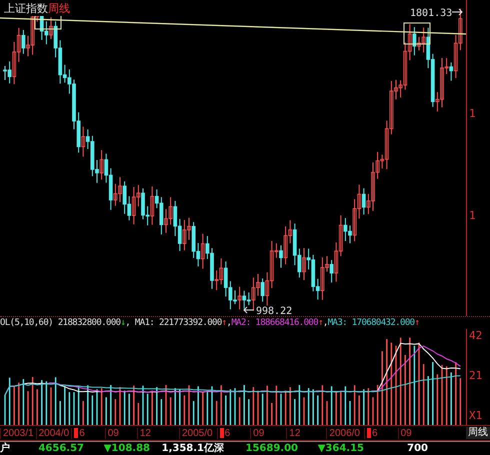  I want to click on status-value: 深, so click(219, 448).